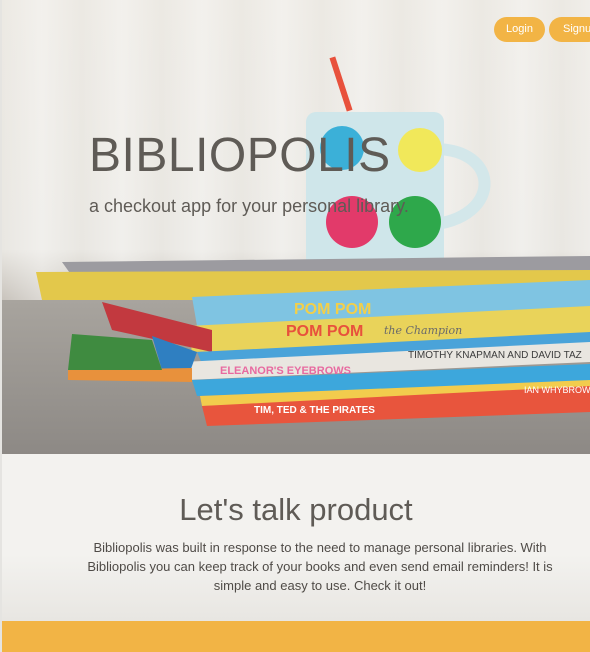 The width and height of the screenshot is (590, 652). I want to click on footer-band, so click(296, 636).